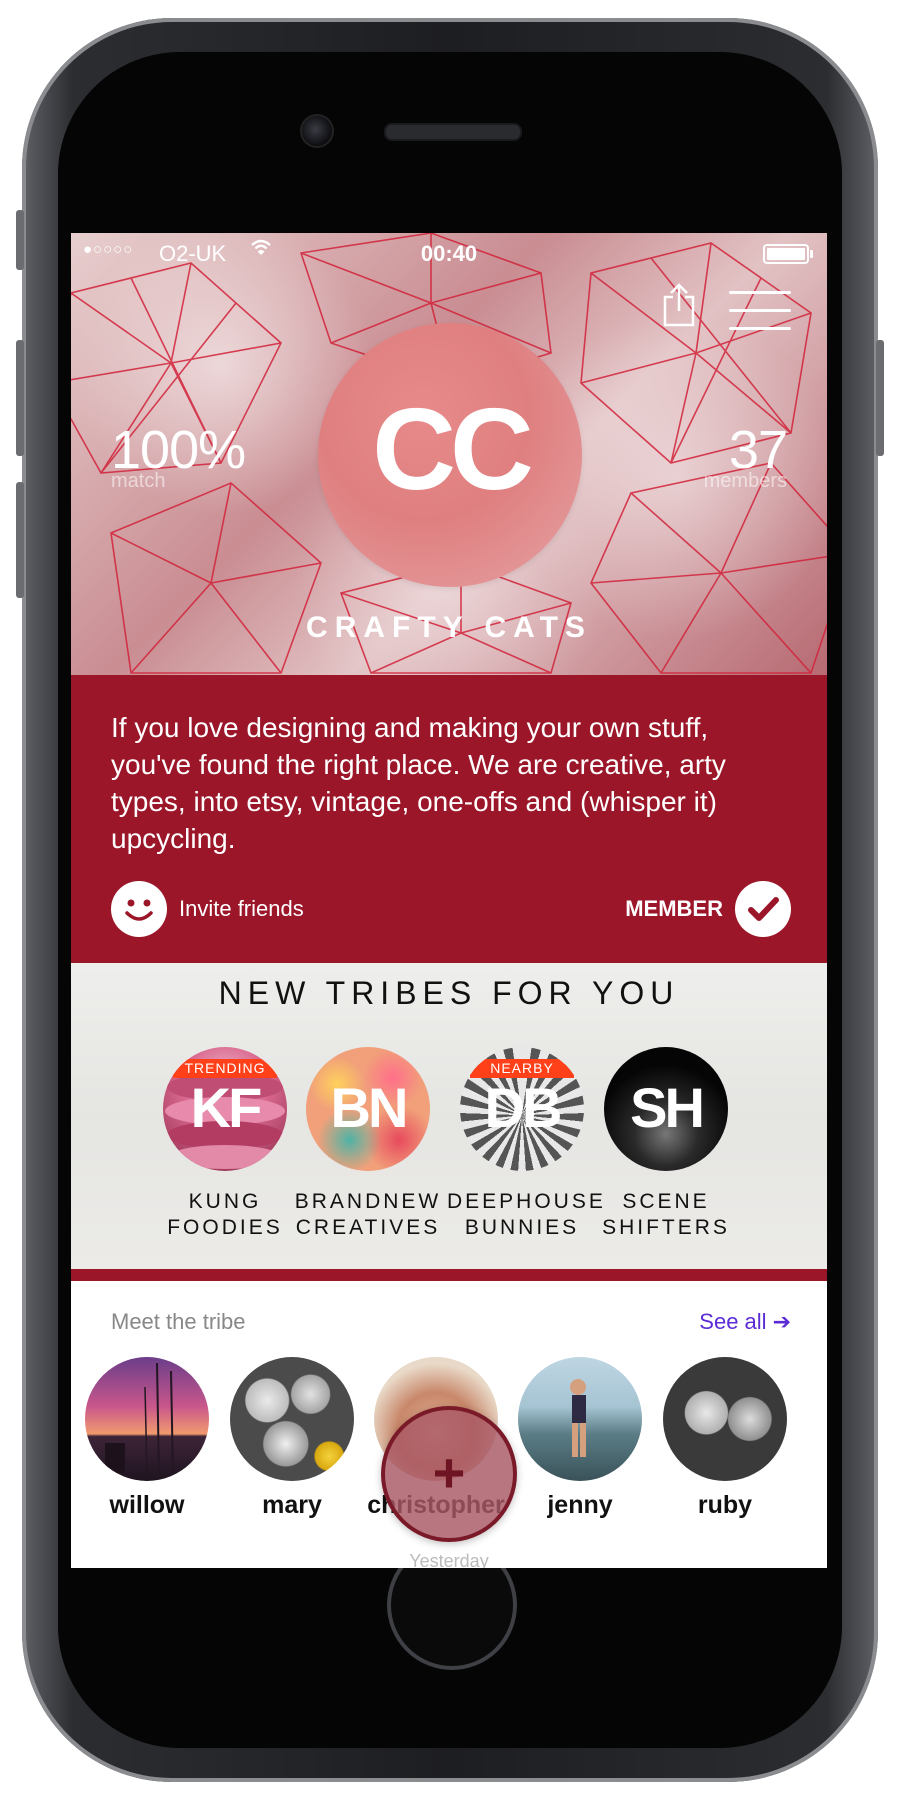  What do you see at coordinates (679, 305) in the screenshot?
I see `share-icon` at bounding box center [679, 305].